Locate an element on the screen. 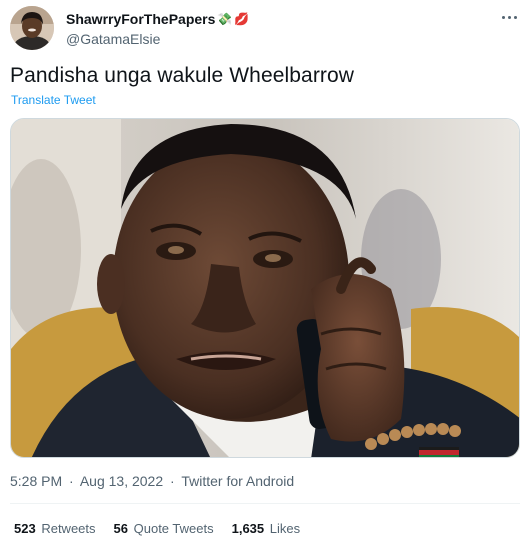 This screenshot has width=530, height=544. translate-tweet-link: Translate Tweet is located at coordinates (53, 100).